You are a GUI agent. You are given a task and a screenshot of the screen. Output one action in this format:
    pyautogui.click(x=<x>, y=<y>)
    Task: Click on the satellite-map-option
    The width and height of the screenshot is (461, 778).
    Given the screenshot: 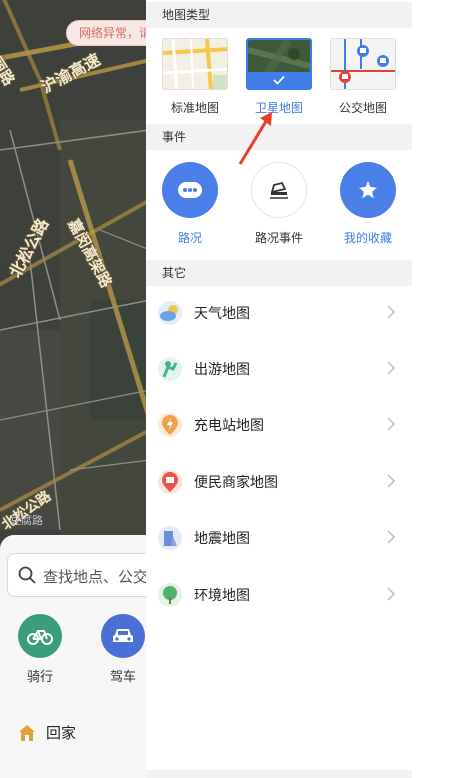 What is the action you would take?
    pyautogui.click(x=279, y=64)
    